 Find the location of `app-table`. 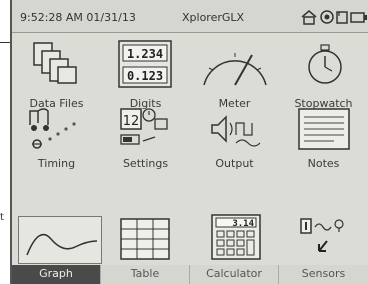

app-table is located at coordinates (145, 240).